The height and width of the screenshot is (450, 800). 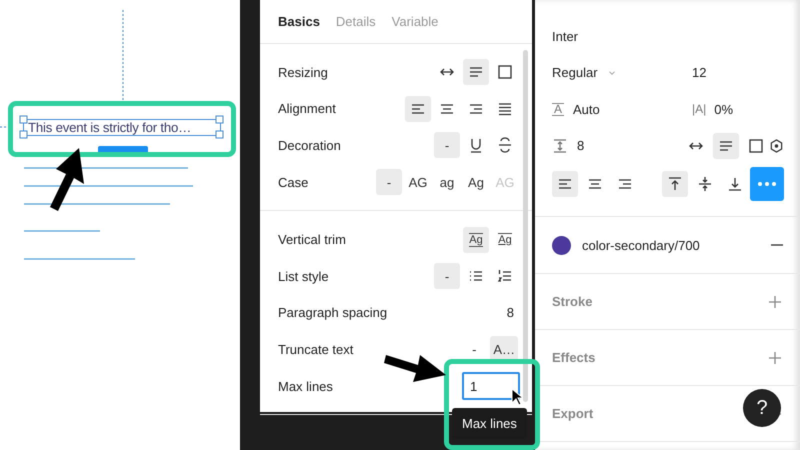 What do you see at coordinates (565, 36) in the screenshot?
I see `font-family: Inter` at bounding box center [565, 36].